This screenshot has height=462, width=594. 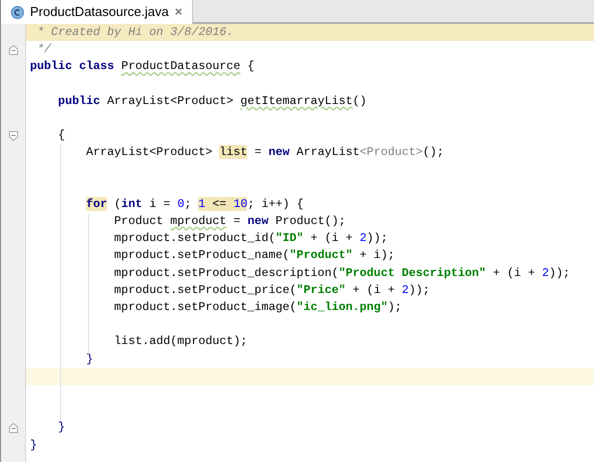 What do you see at coordinates (264, 153) in the screenshot?
I see `code-line: ArrayList<Product> list = new ArrayList<Product>();` at bounding box center [264, 153].